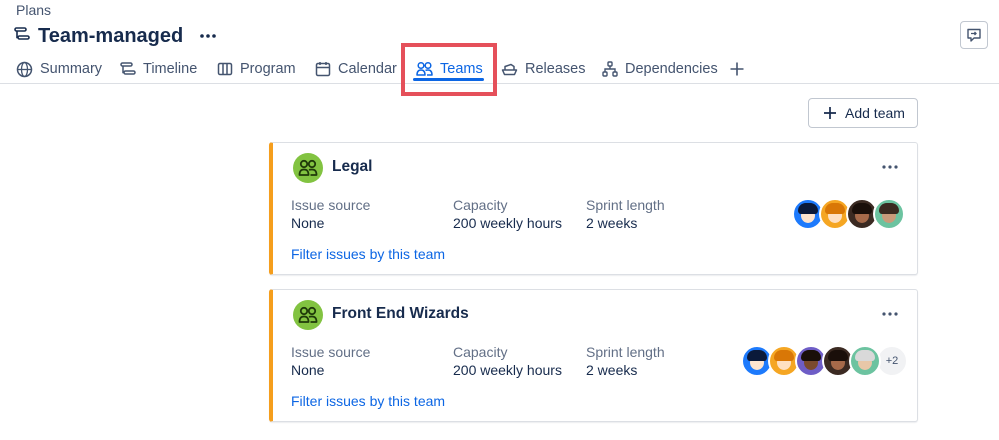  Describe the element at coordinates (33, 10) in the screenshot. I see `breadcrumb: Plans` at that location.